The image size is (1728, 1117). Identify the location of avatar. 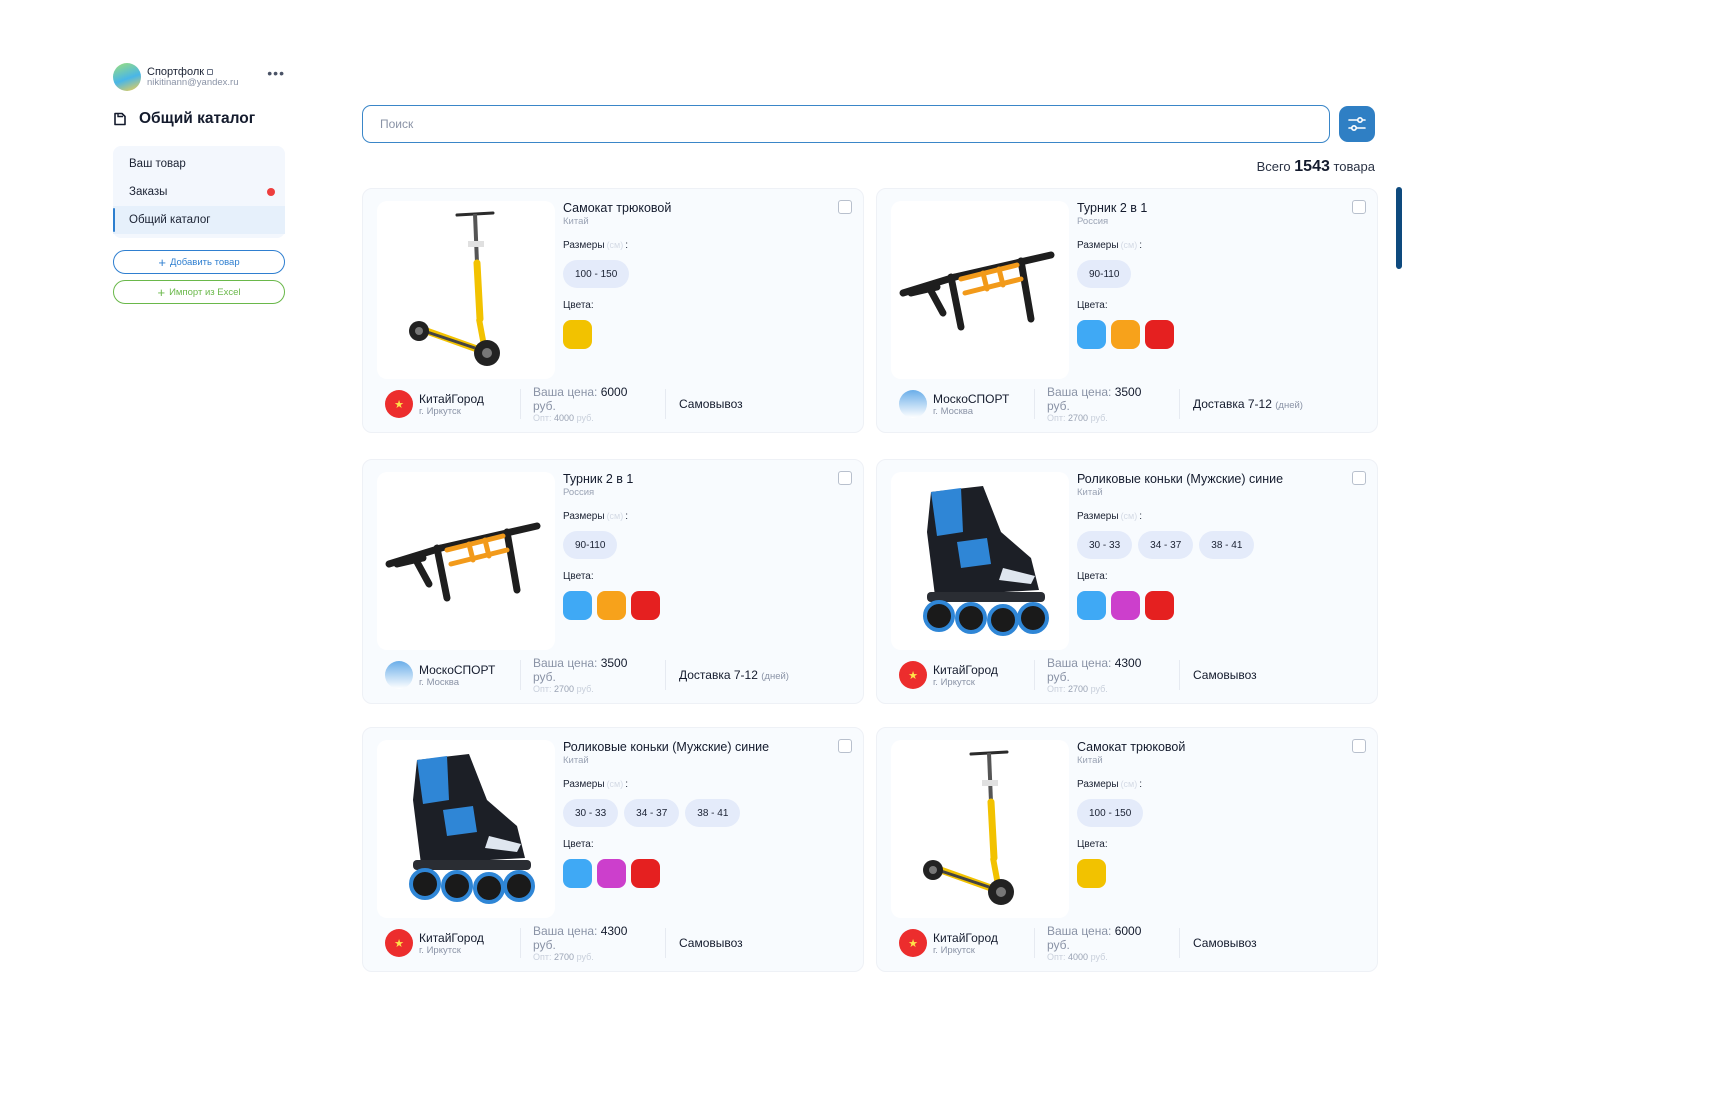
(127, 77).